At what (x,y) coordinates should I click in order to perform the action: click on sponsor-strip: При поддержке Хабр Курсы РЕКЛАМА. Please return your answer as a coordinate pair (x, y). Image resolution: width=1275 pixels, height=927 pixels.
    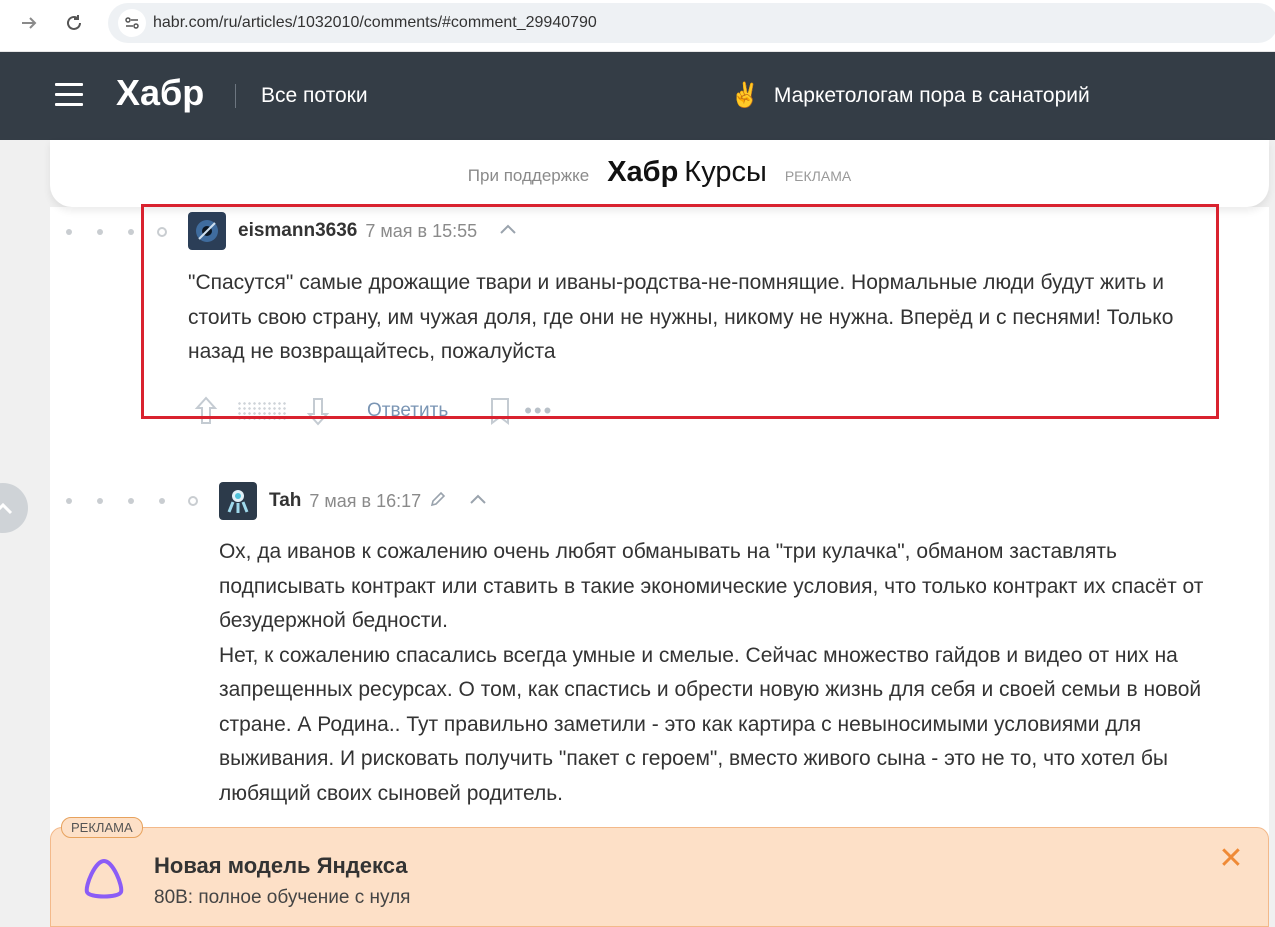
    Looking at the image, I should click on (659, 173).